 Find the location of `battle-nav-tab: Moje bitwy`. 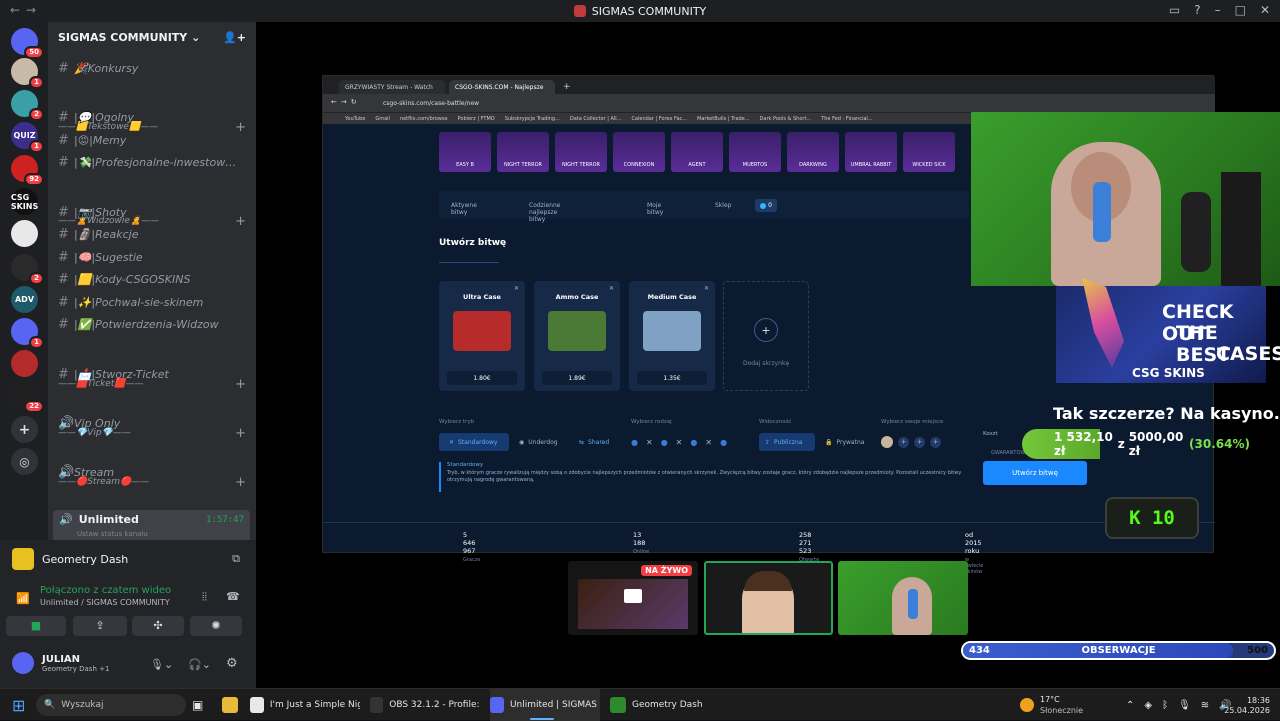

battle-nav-tab: Moje bitwy is located at coordinates (655, 209).